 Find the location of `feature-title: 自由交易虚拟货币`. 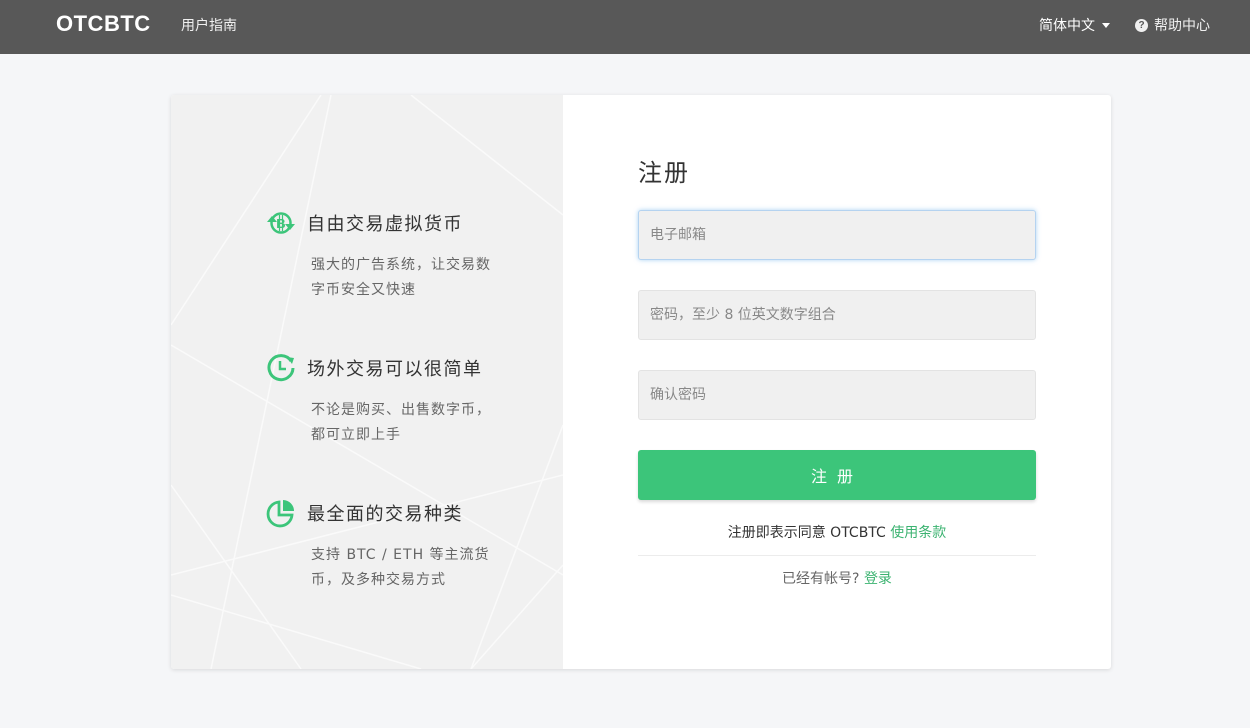

feature-title: 自由交易虚拟货币 is located at coordinates (385, 224).